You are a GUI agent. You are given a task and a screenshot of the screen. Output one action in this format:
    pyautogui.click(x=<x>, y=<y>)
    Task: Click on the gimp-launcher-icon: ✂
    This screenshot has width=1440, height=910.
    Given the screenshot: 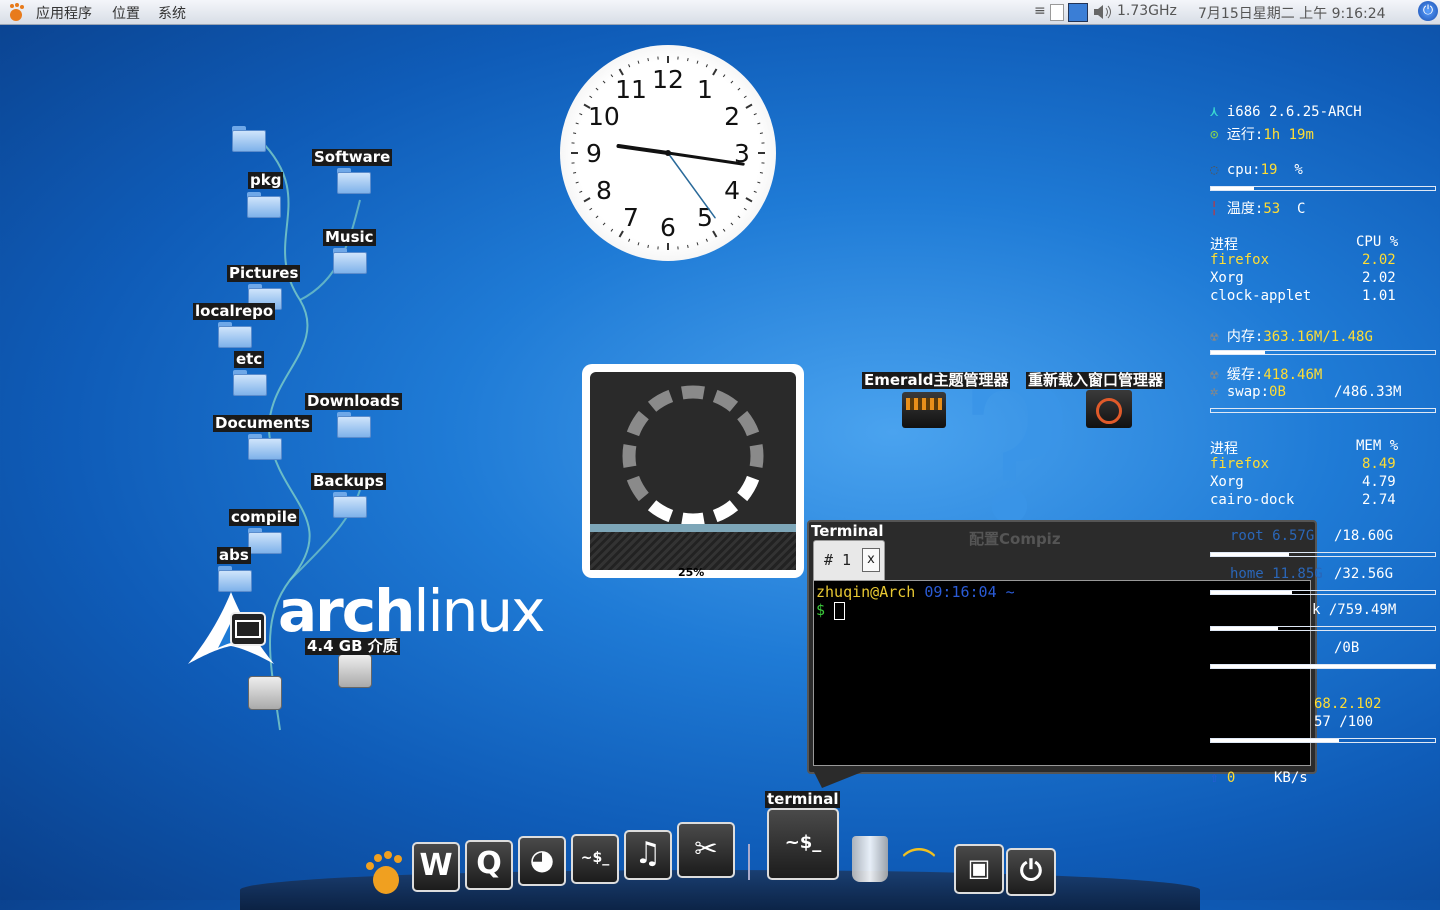 What is the action you would take?
    pyautogui.click(x=706, y=850)
    